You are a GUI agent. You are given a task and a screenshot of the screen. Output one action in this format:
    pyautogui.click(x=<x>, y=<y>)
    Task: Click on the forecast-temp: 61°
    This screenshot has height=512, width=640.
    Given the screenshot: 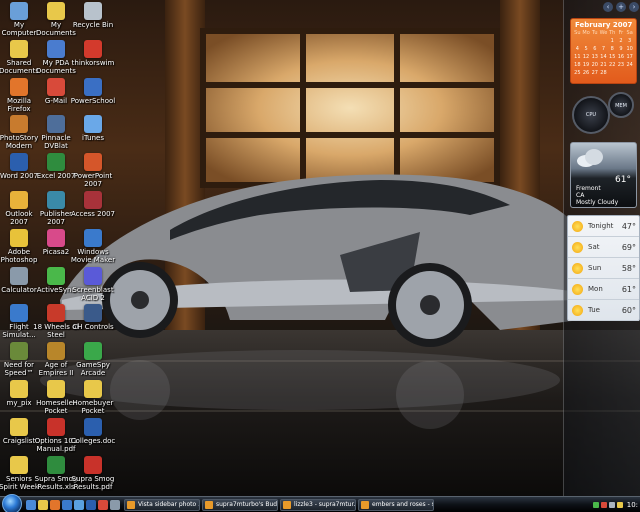 What is the action you would take?
    pyautogui.click(x=628, y=289)
    